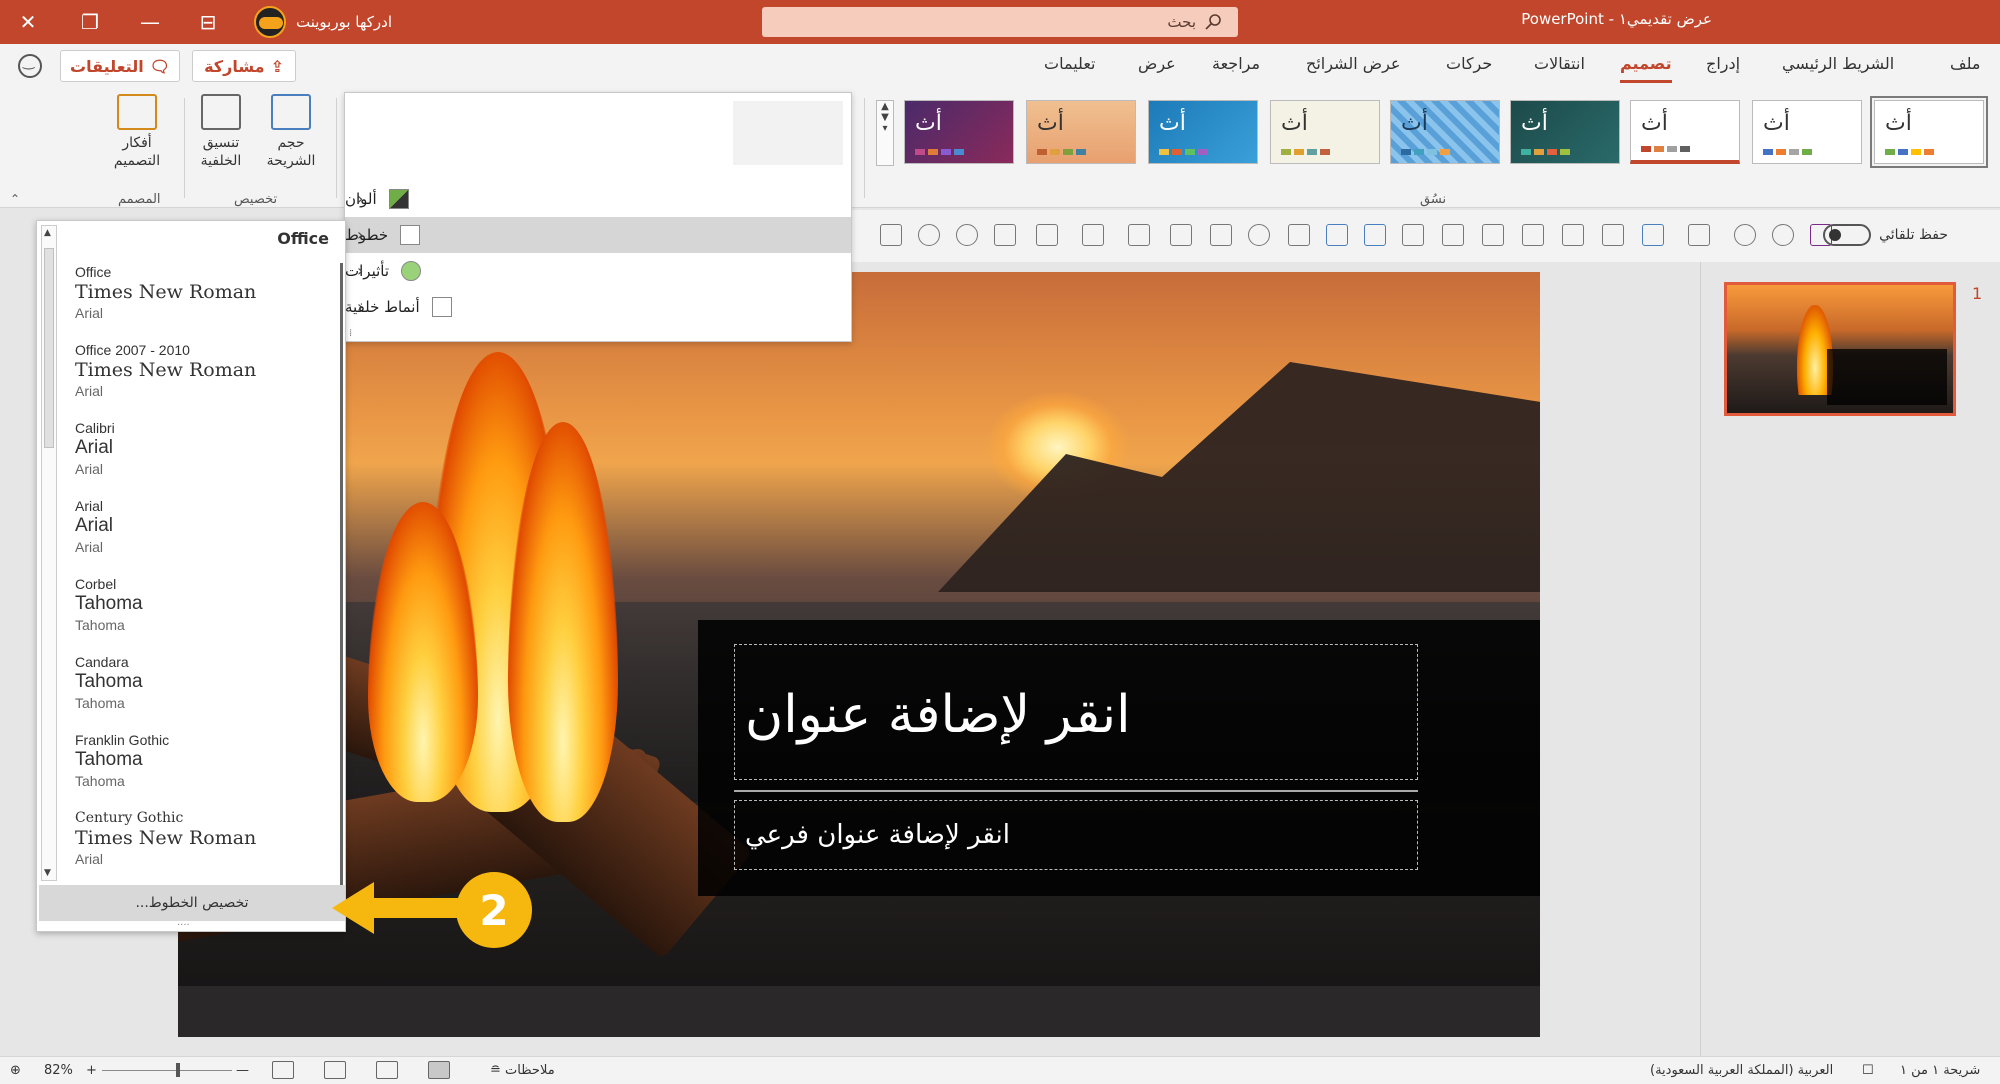 The image size is (2000, 1084). I want to click on feedback-smiley-icon, so click(30, 66).